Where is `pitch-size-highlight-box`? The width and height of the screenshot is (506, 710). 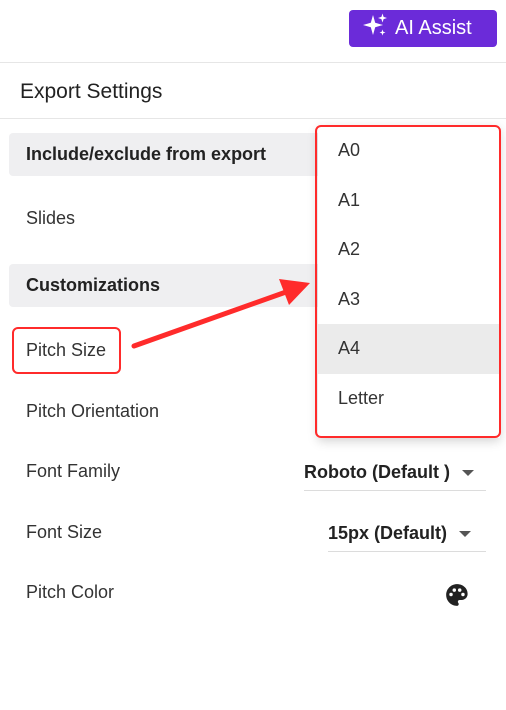
pitch-size-highlight-box is located at coordinates (66, 350).